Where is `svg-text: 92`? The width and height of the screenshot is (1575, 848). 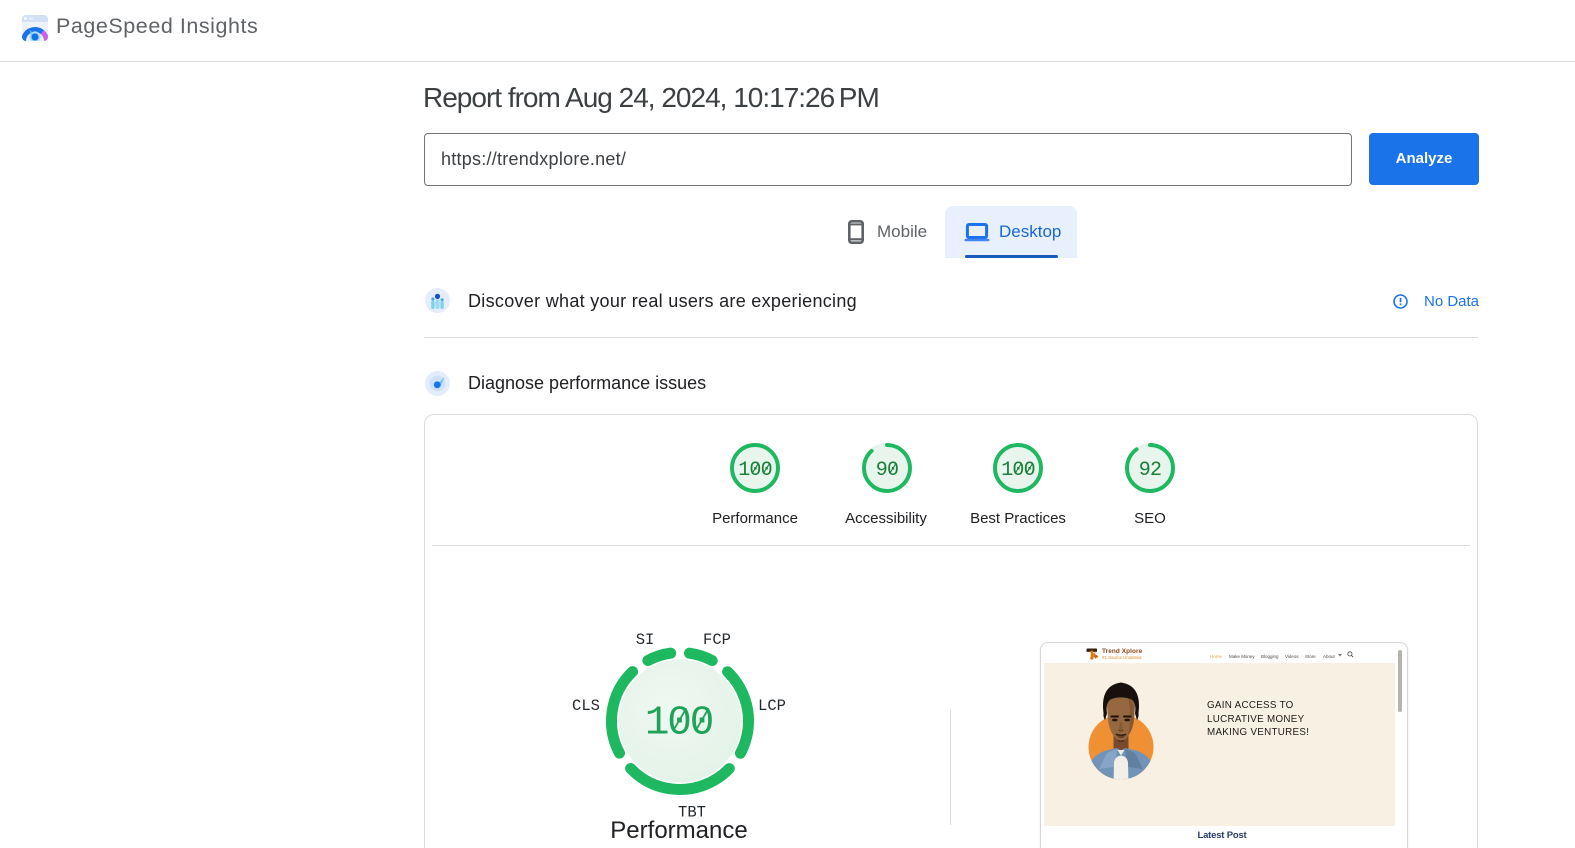
svg-text: 92 is located at coordinates (1150, 470).